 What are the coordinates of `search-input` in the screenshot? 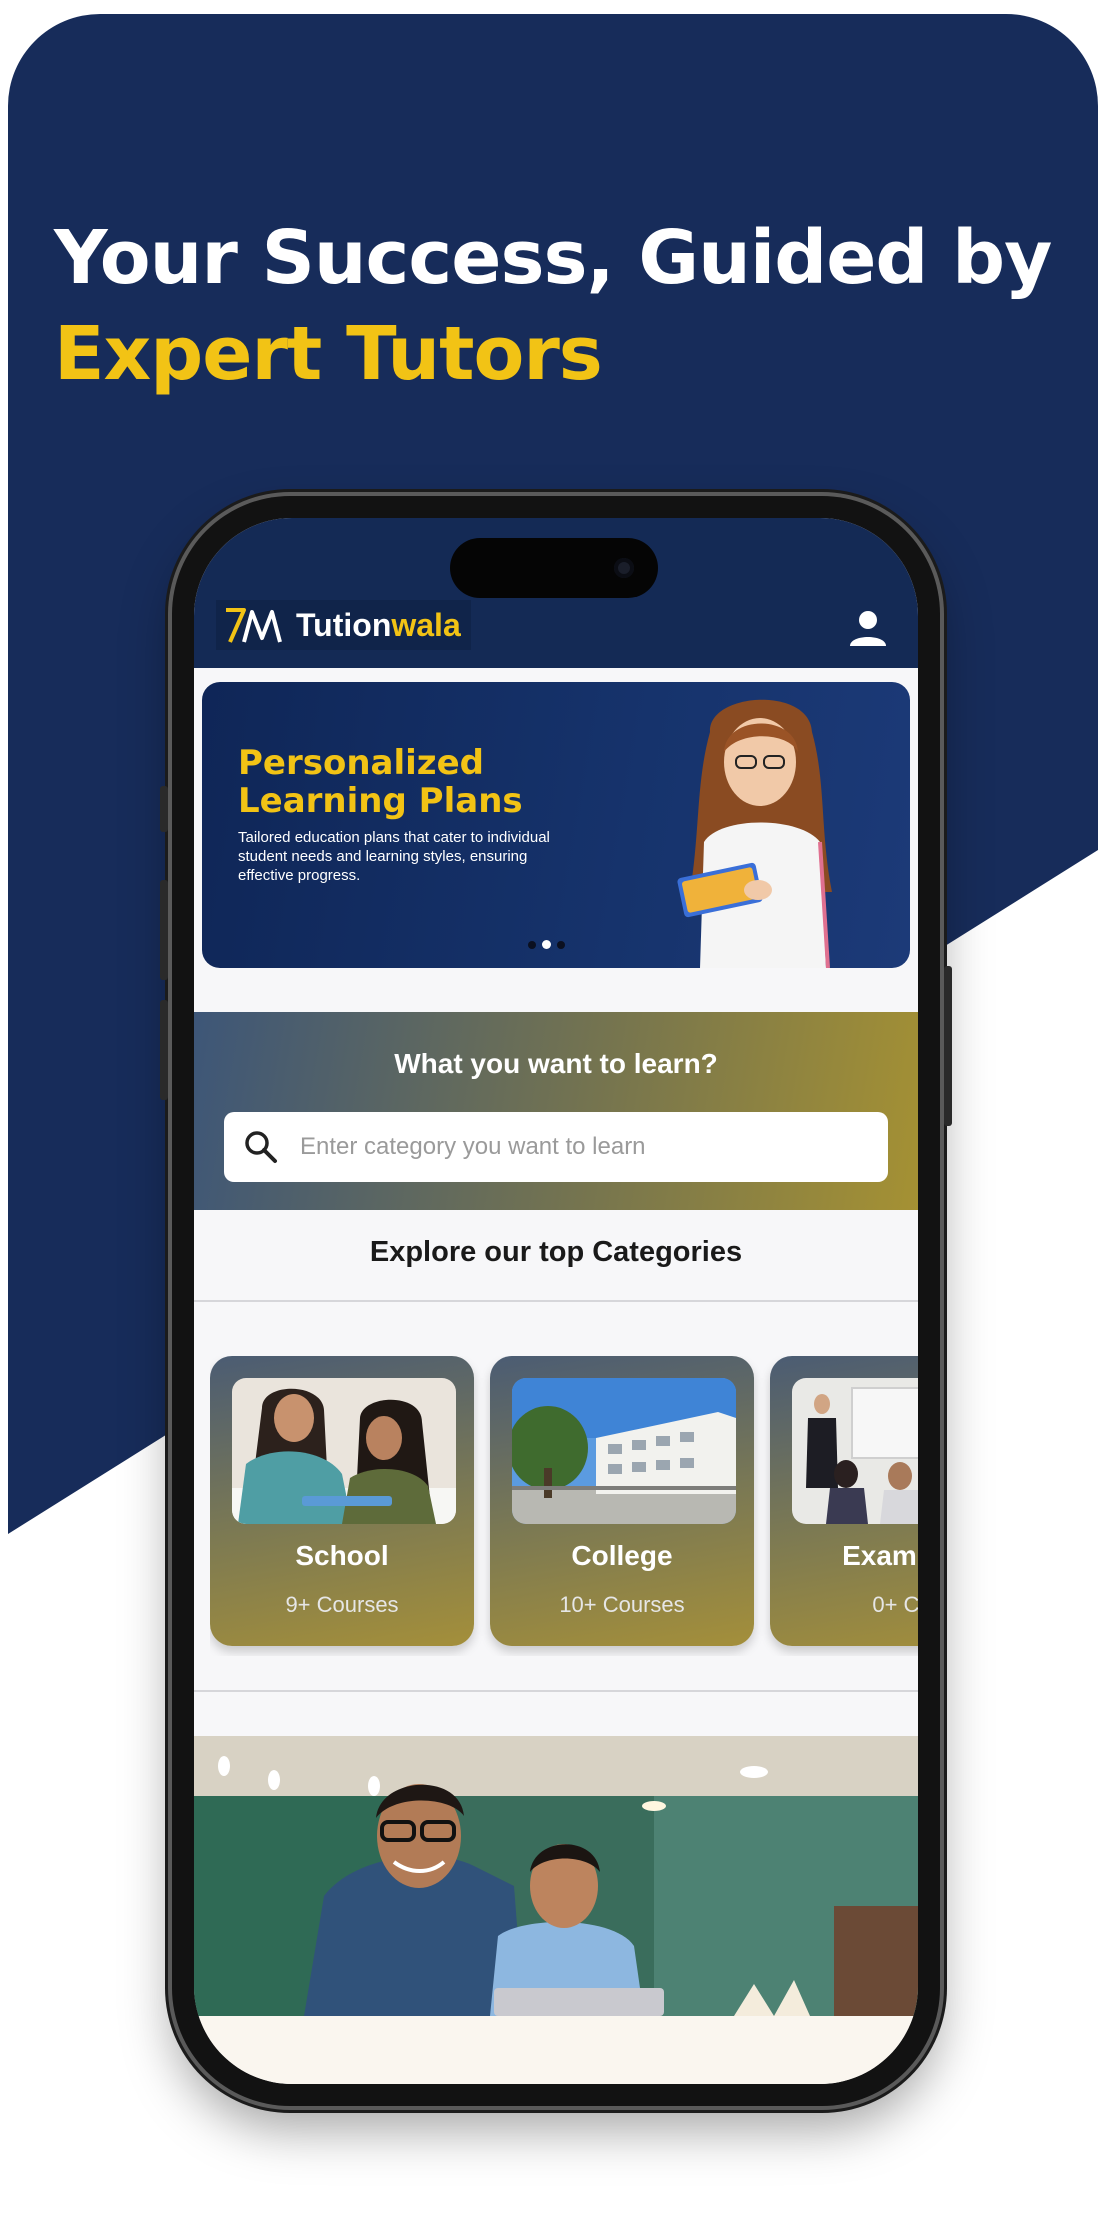 It's located at (580, 1147).